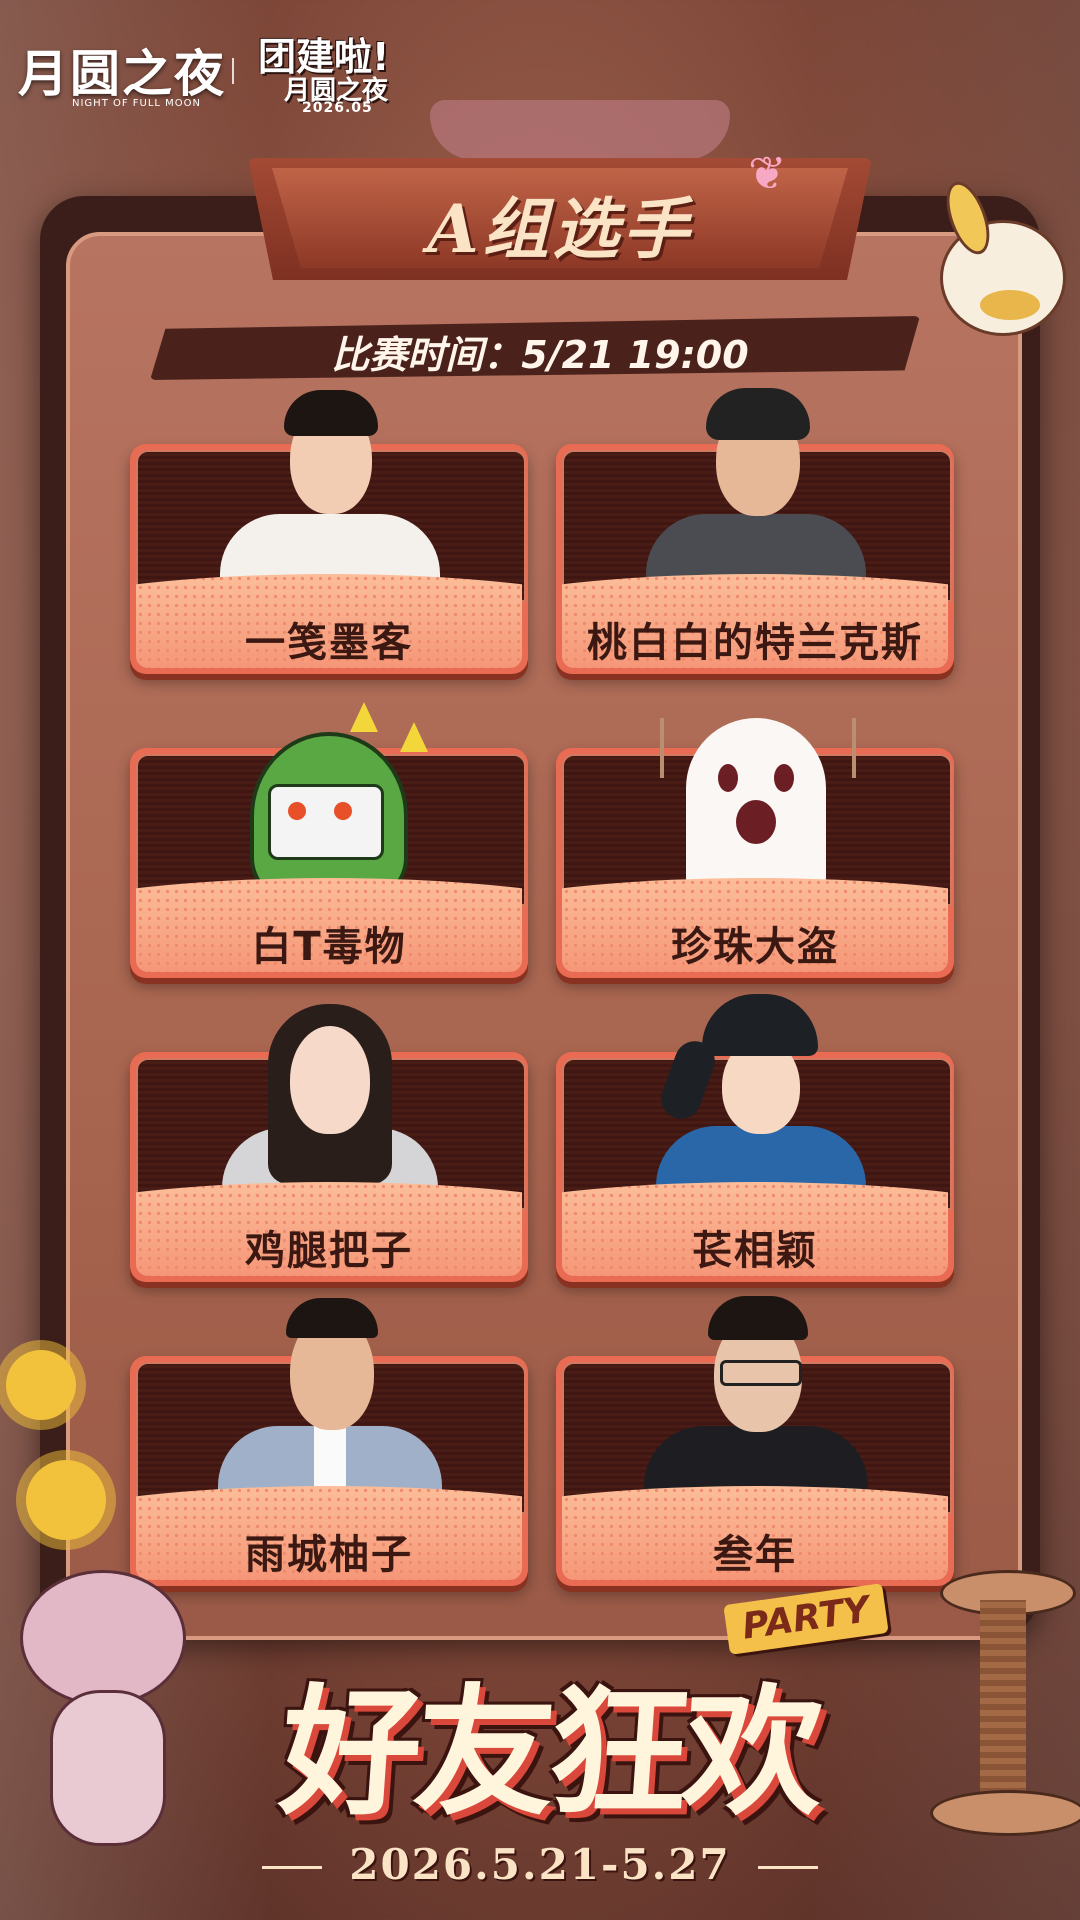 Image resolution: width=1080 pixels, height=1920 pixels. Describe the element at coordinates (233, 71) in the screenshot. I see `logo-divider` at that location.